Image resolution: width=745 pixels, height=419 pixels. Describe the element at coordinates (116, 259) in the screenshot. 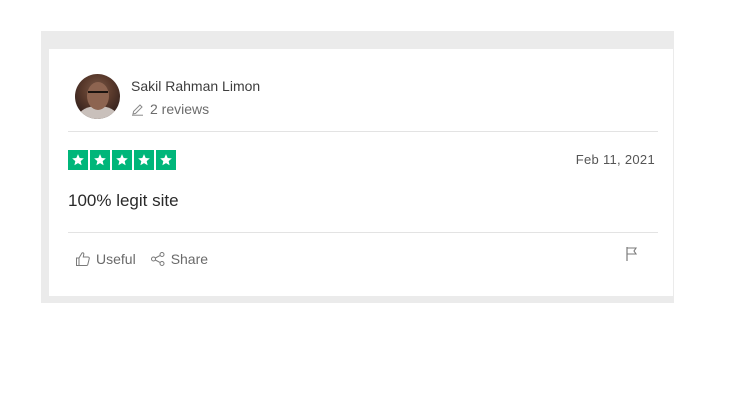

I see `useful-label: Useful` at that location.